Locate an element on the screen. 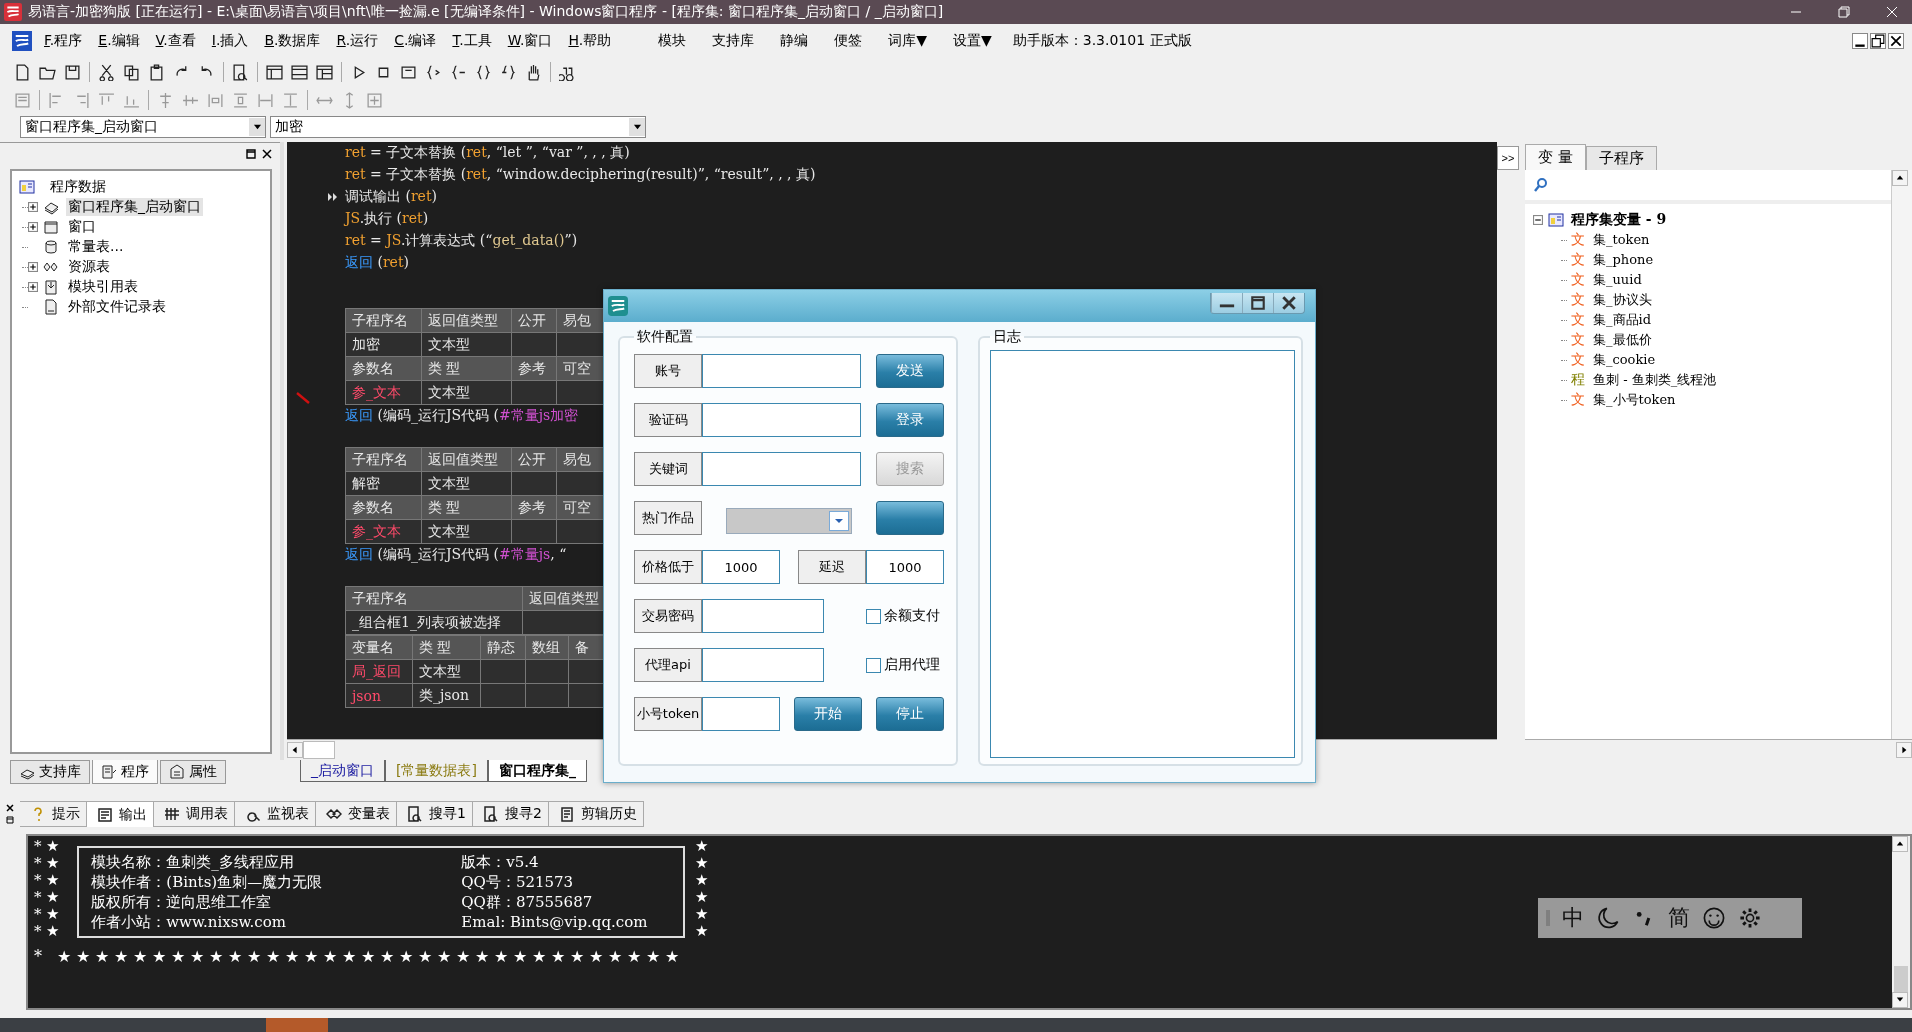 The width and height of the screenshot is (1912, 1032). output-tab: 变量表 is located at coordinates (356, 814).